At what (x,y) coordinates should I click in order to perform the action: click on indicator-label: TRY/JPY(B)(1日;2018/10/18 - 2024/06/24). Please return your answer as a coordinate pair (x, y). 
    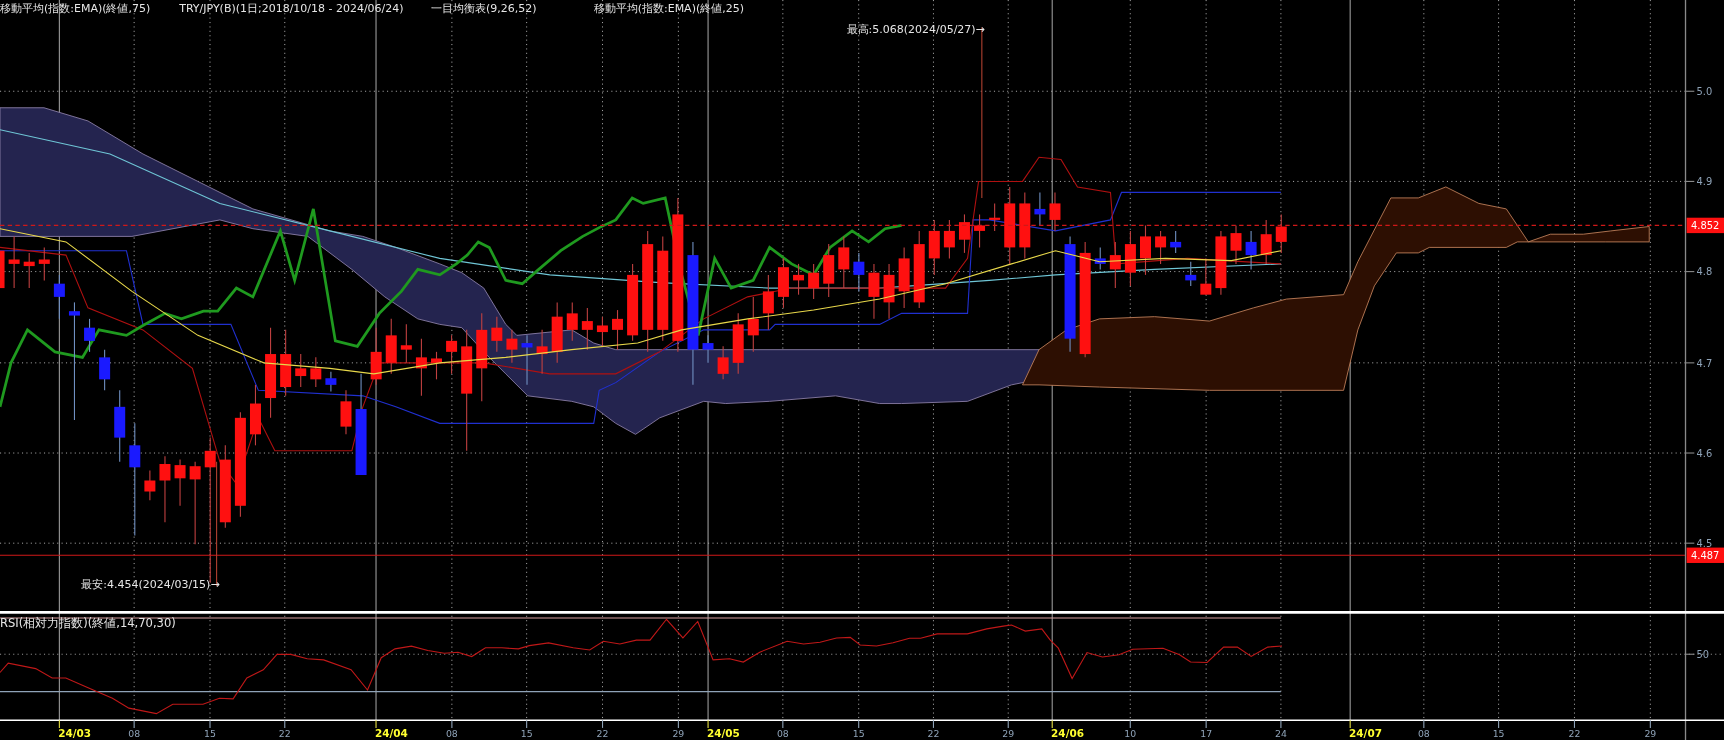
    Looking at the image, I should click on (291, 9).